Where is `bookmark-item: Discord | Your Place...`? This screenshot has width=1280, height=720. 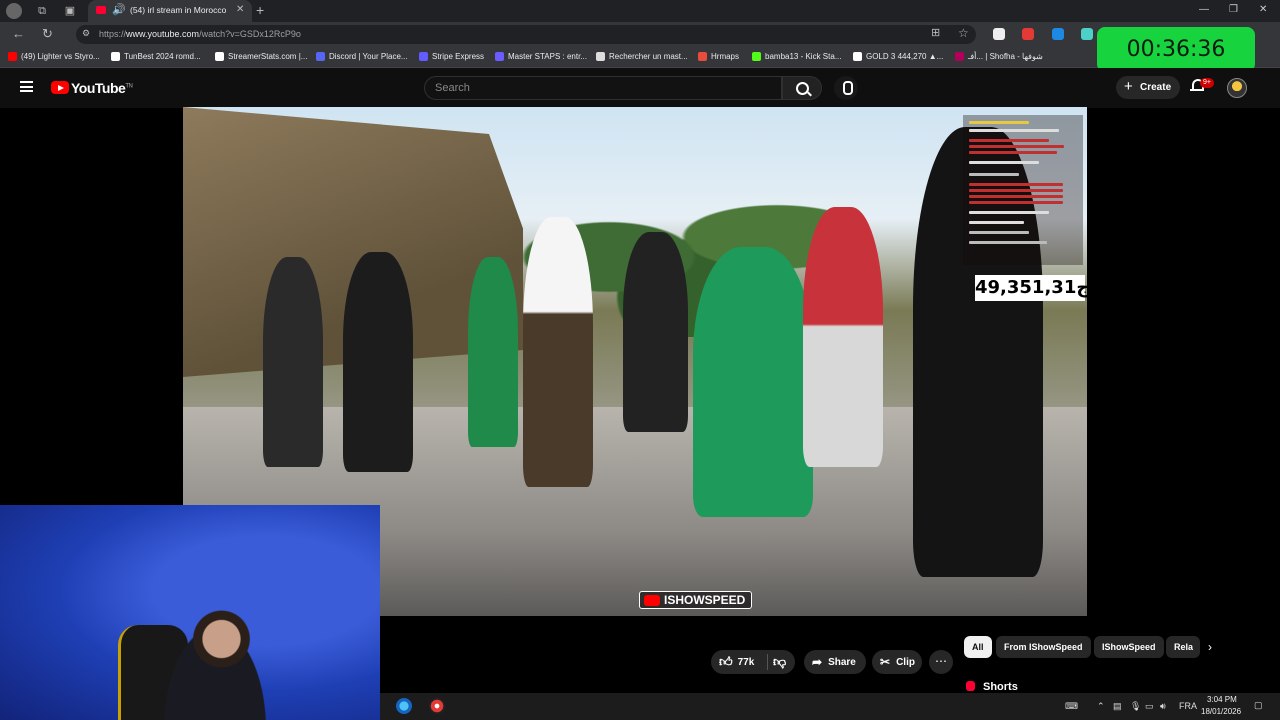
bookmark-item: Discord | Your Place... is located at coordinates (362, 56).